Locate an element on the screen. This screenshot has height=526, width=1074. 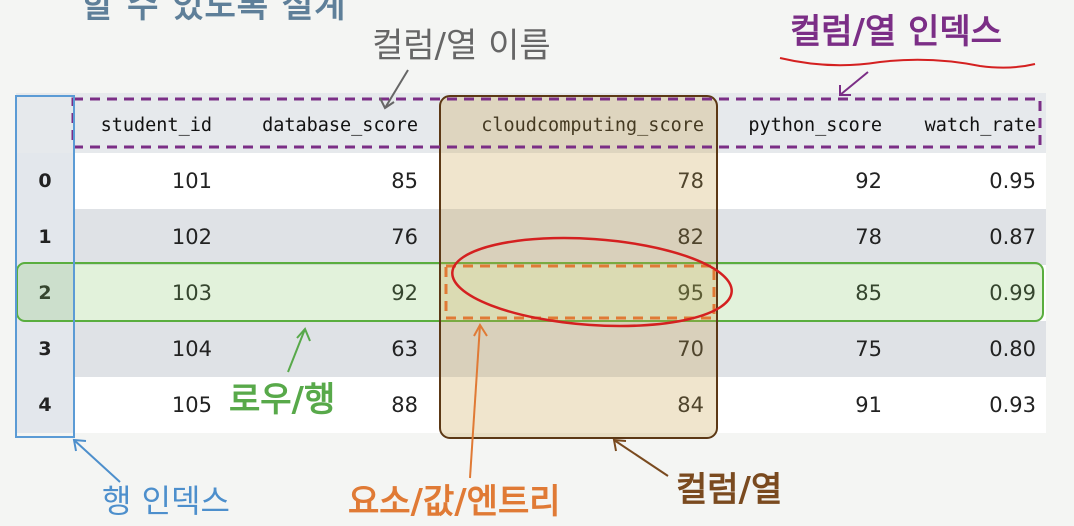
table-cell: 0.95 is located at coordinates (1012, 181).